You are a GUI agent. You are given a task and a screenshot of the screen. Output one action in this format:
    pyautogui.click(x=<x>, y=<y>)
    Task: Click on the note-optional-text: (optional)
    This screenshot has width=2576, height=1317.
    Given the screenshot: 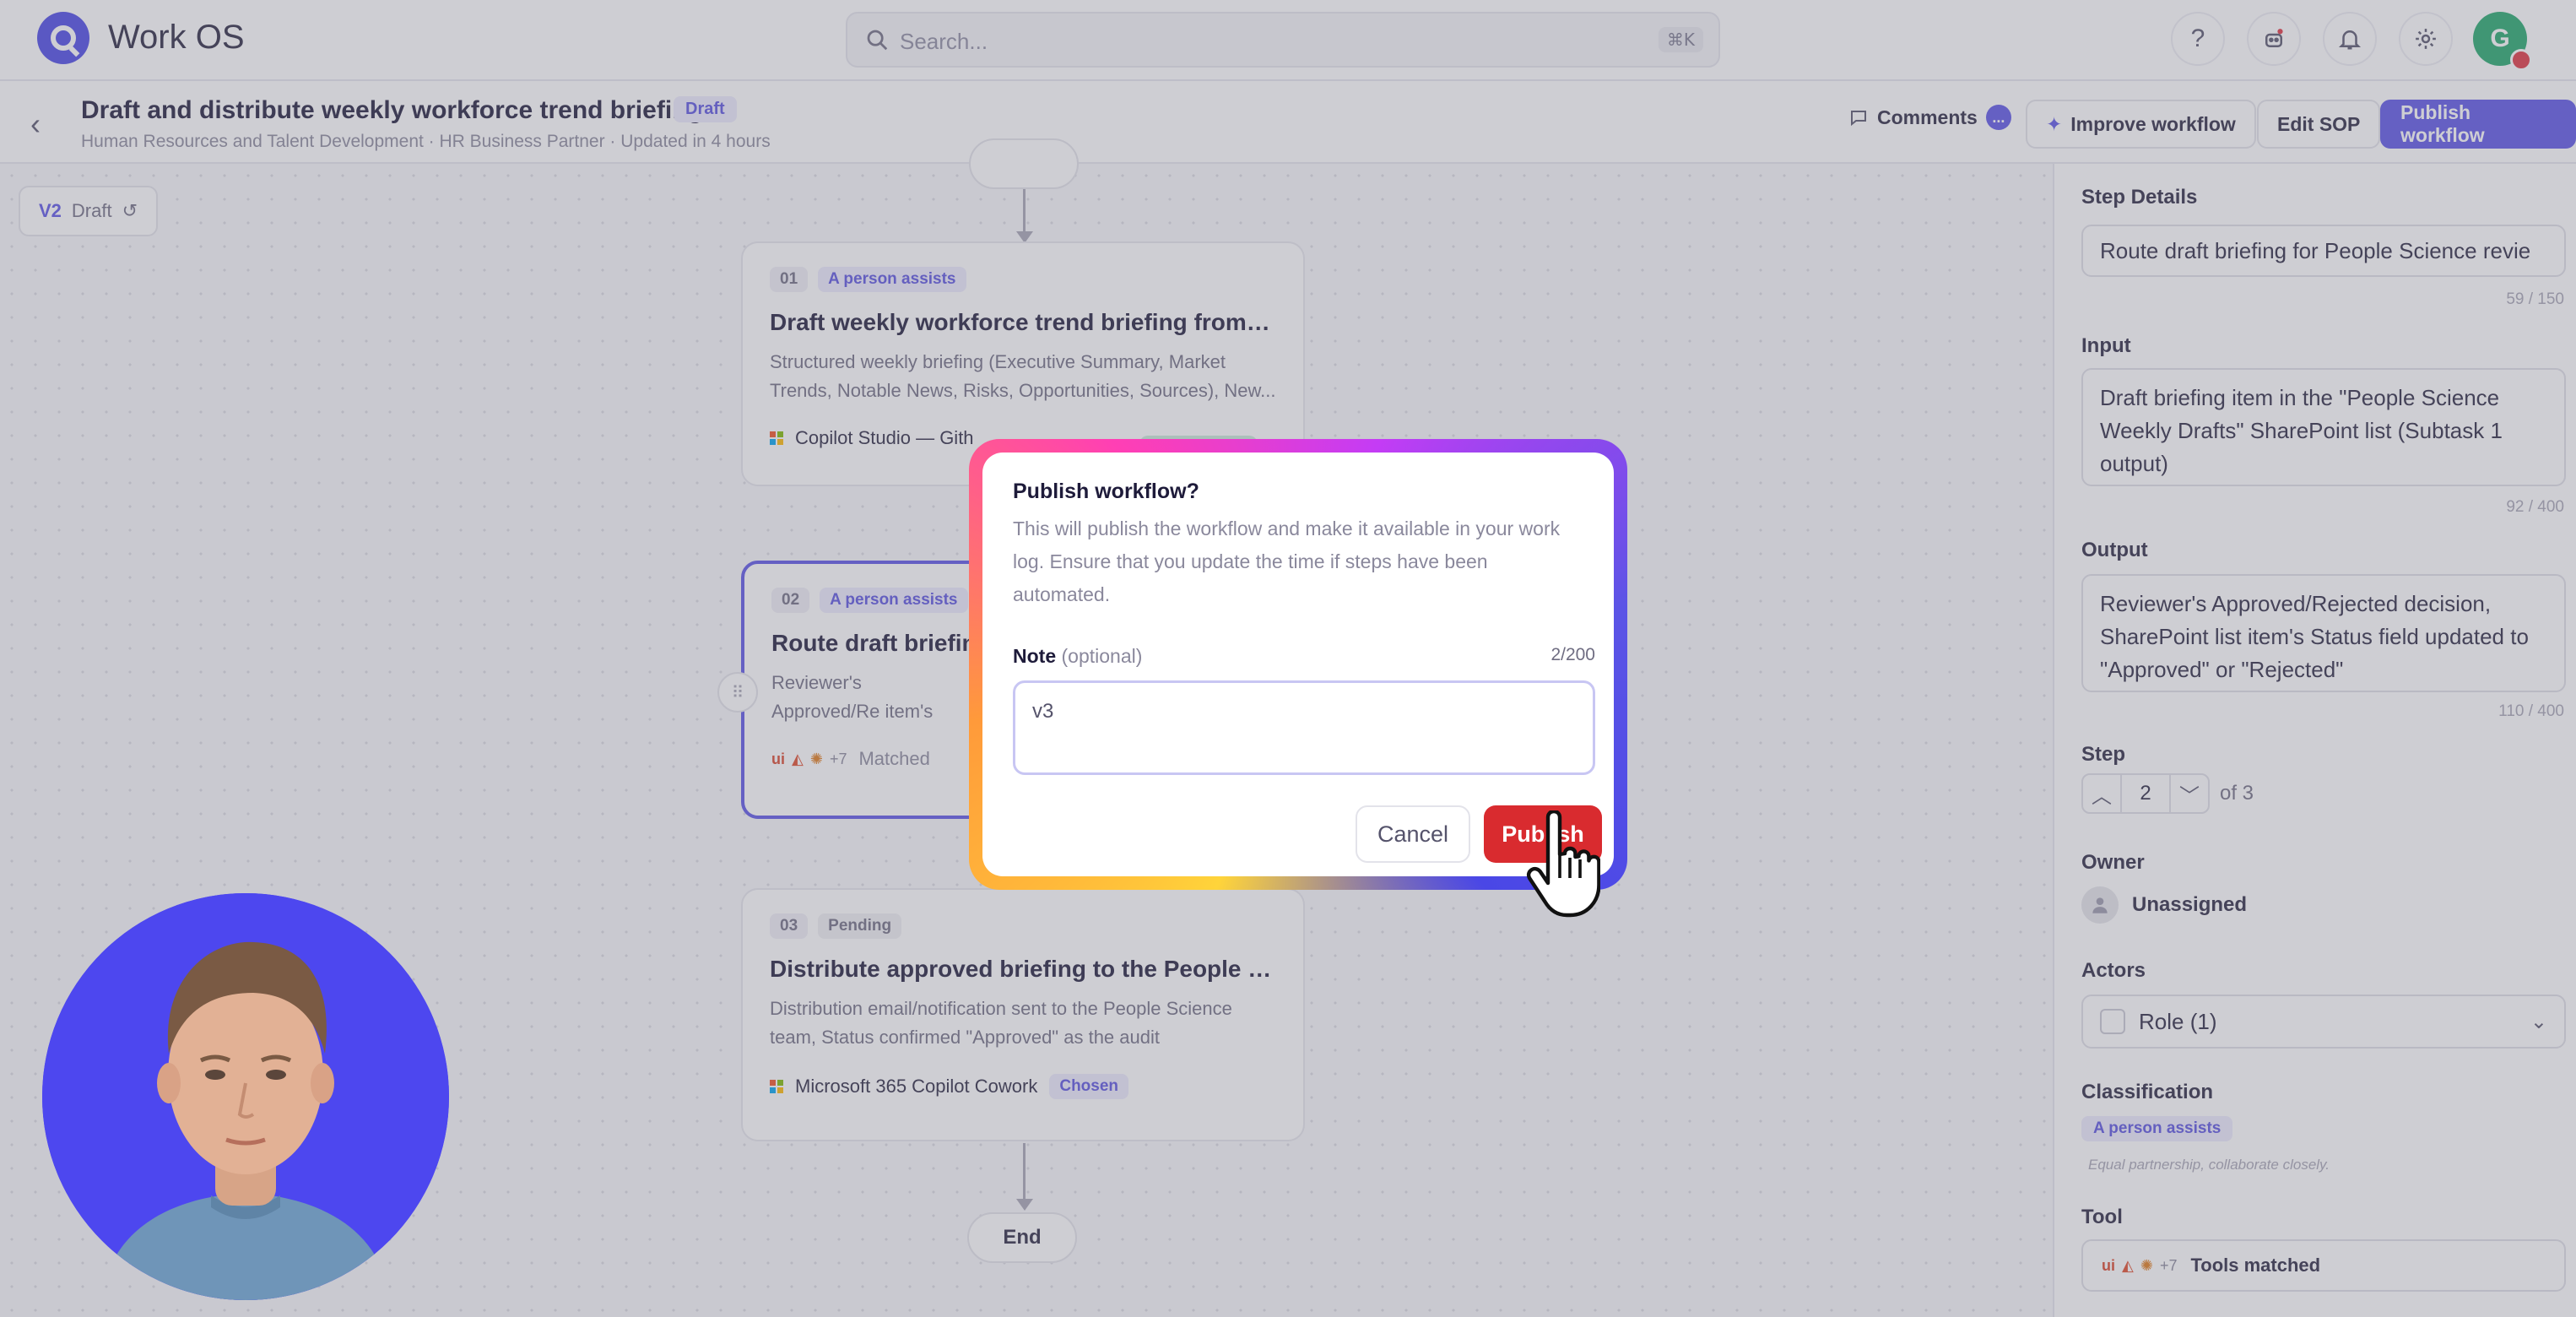 What is the action you would take?
    pyautogui.click(x=1102, y=656)
    